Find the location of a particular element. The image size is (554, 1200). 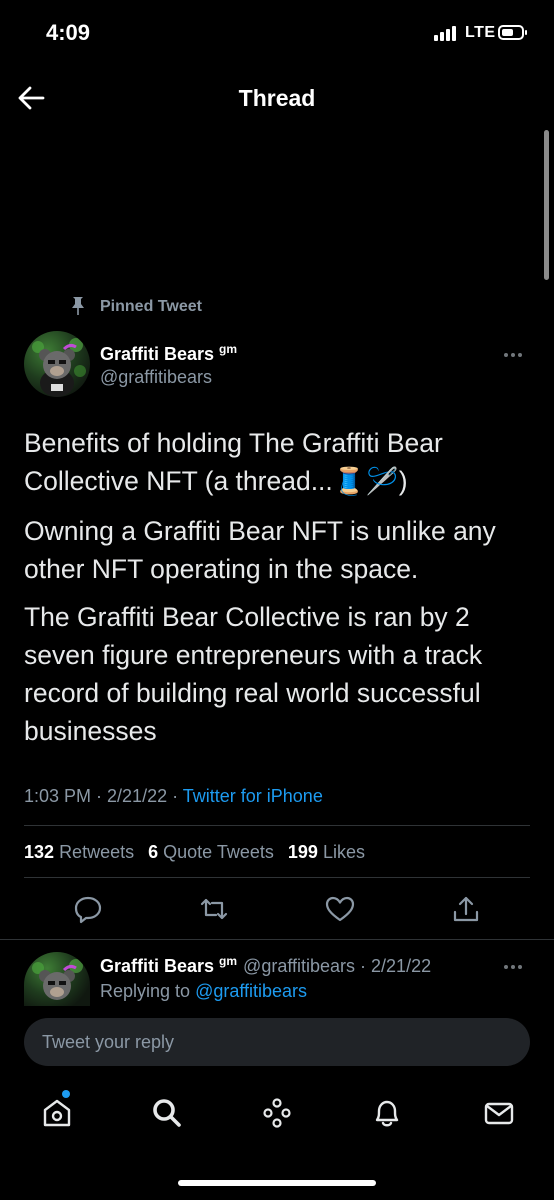

spaces-icon is located at coordinates (277, 1113).